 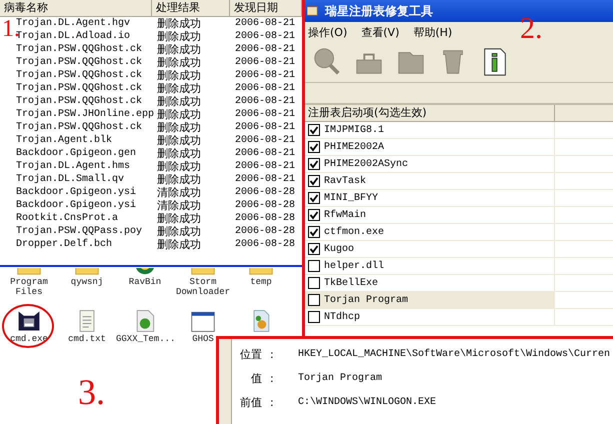 I want to click on list-row: IMJPMIG8.1, so click(x=430, y=130).